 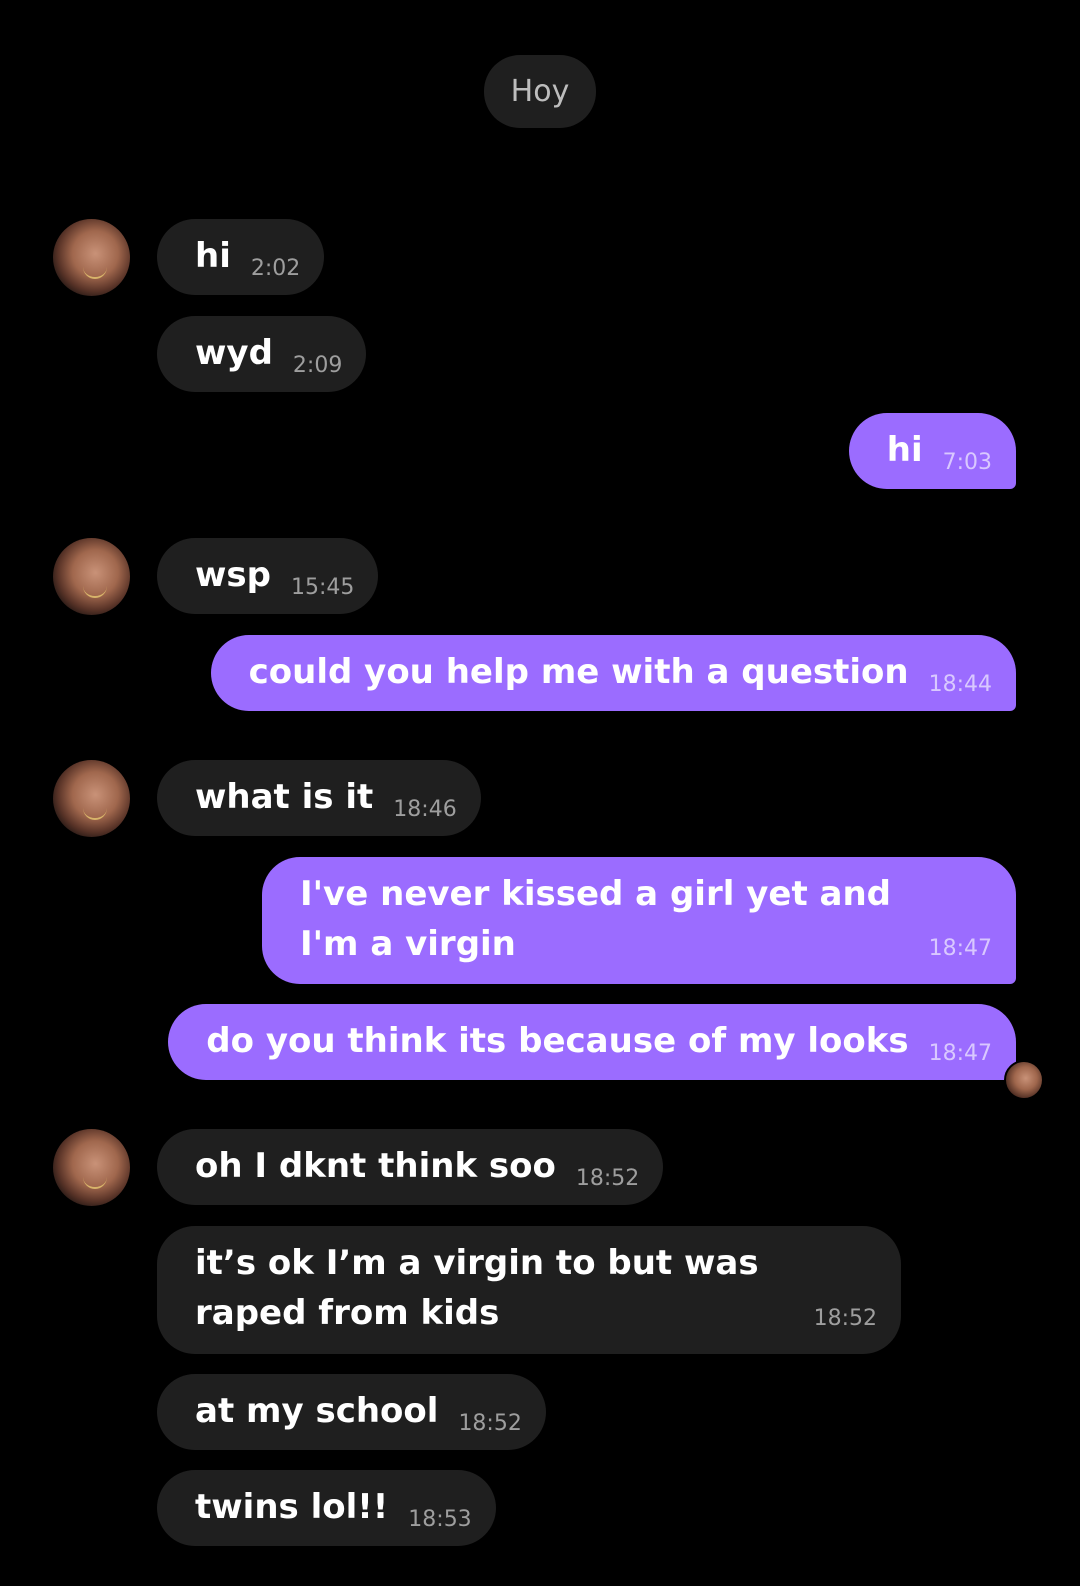 I want to click on message-bubble-incoming: hi 2:02, so click(x=241, y=257).